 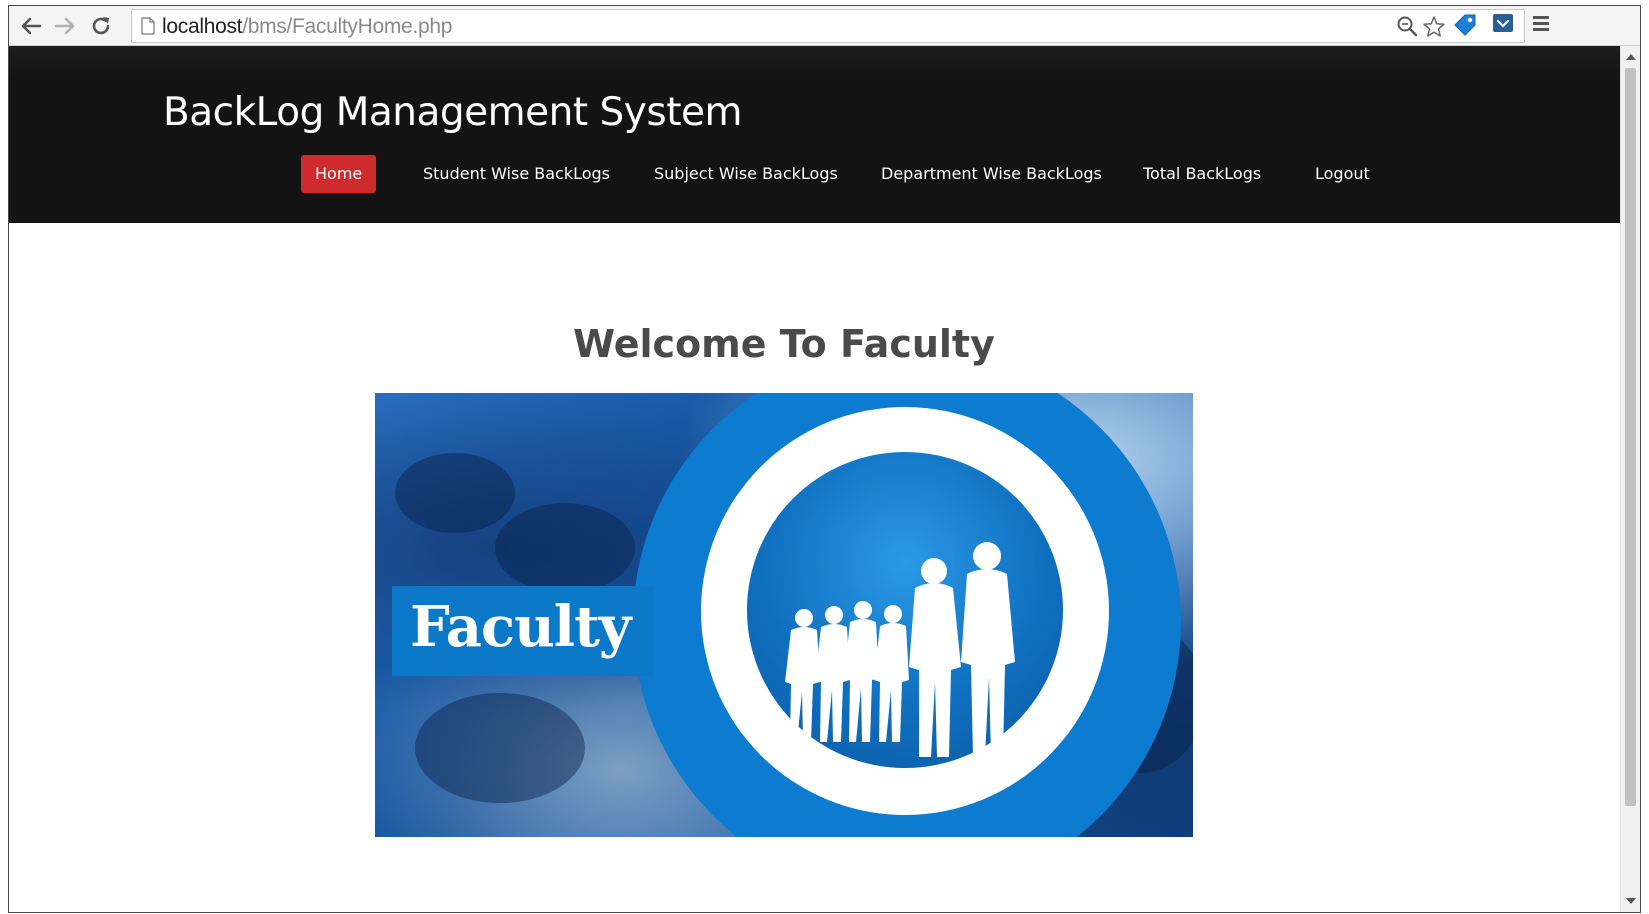 I want to click on people-silhouette-icon, so click(x=900, y=649).